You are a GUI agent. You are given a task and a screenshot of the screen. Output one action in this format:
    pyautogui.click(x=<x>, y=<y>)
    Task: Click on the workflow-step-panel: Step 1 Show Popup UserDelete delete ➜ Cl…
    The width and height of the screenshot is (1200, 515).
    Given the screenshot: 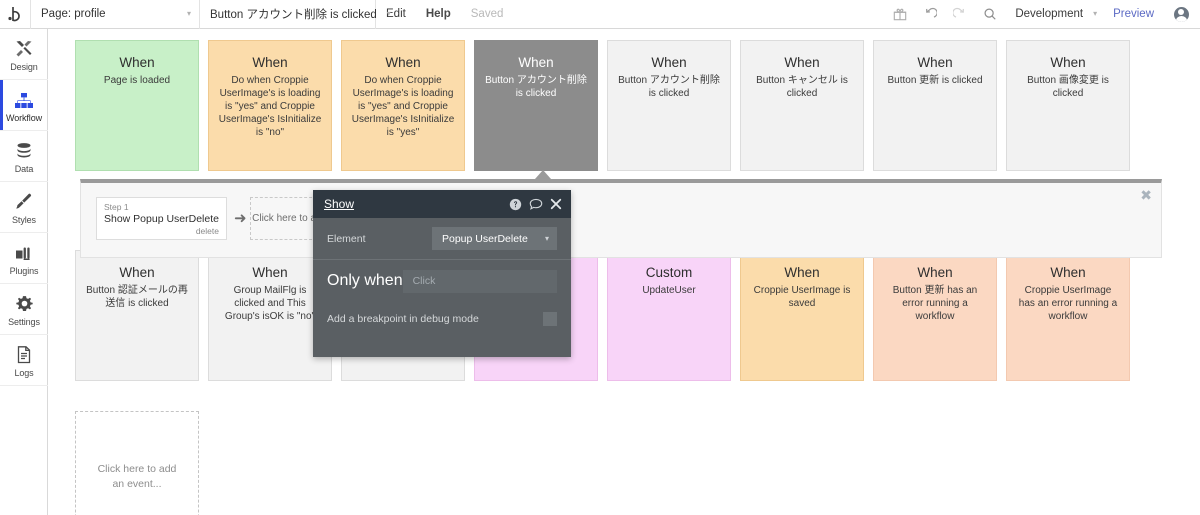 What is the action you would take?
    pyautogui.click(x=621, y=218)
    